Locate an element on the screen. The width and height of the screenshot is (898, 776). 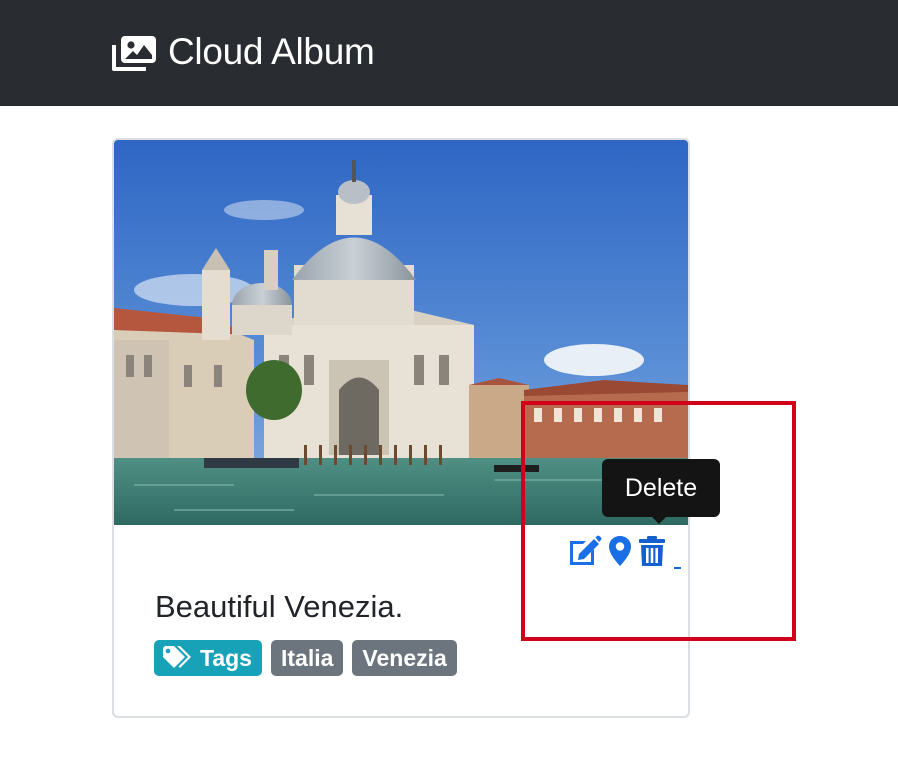
tags-badge: Tags is located at coordinates (208, 658).